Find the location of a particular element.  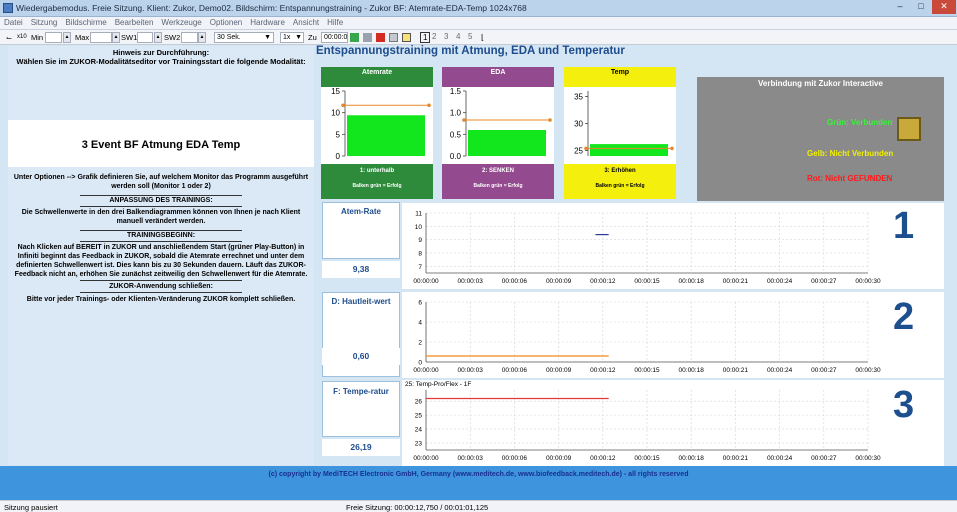

x-tick-label: 00:00:30 is located at coordinates (868, 458).